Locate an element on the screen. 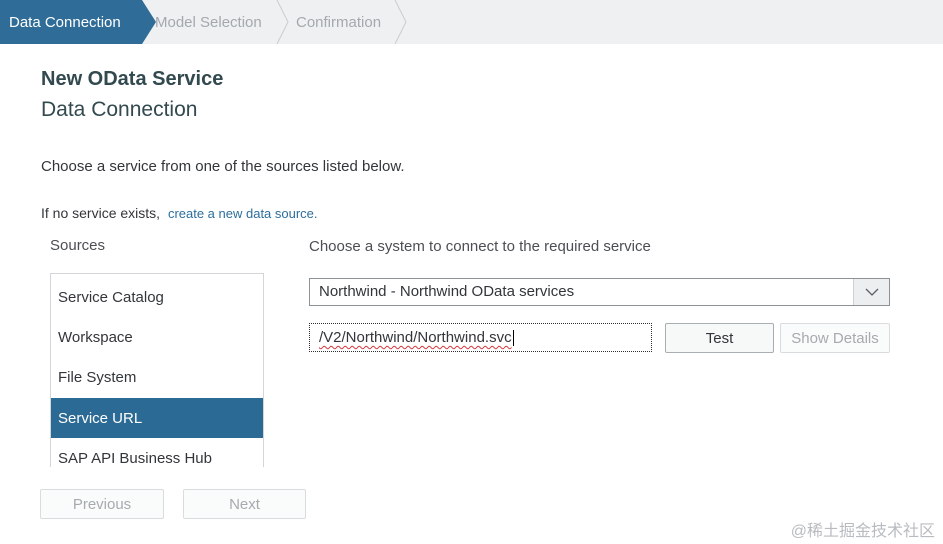  chevron-down-icon is located at coordinates (871, 292).